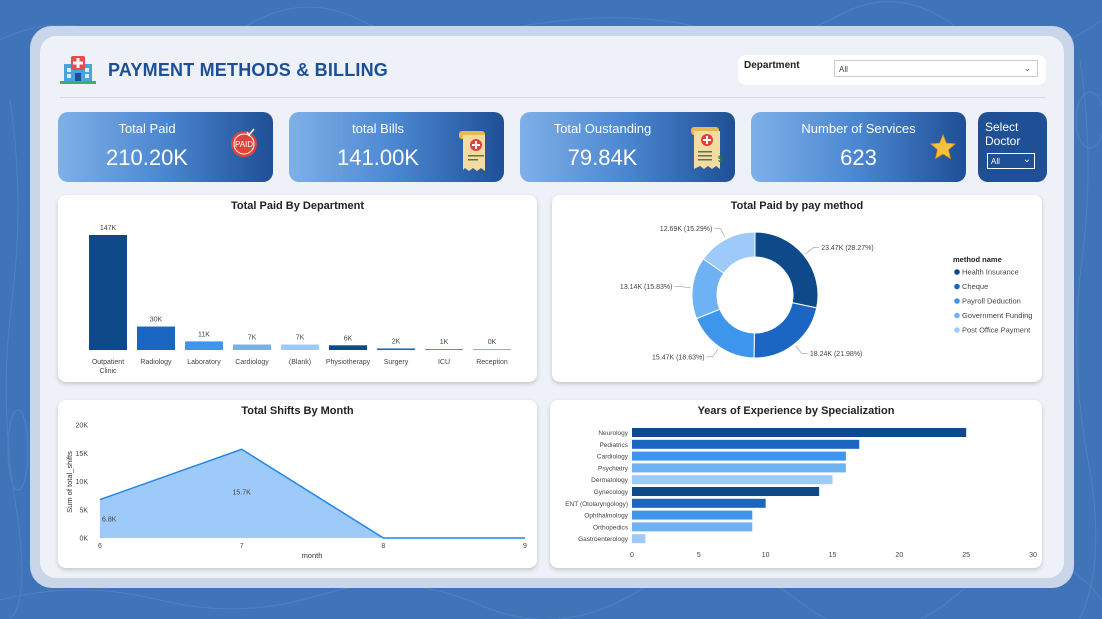 The image size is (1102, 619). What do you see at coordinates (378, 128) in the screenshot?
I see `kpi-label: total Bills` at bounding box center [378, 128].